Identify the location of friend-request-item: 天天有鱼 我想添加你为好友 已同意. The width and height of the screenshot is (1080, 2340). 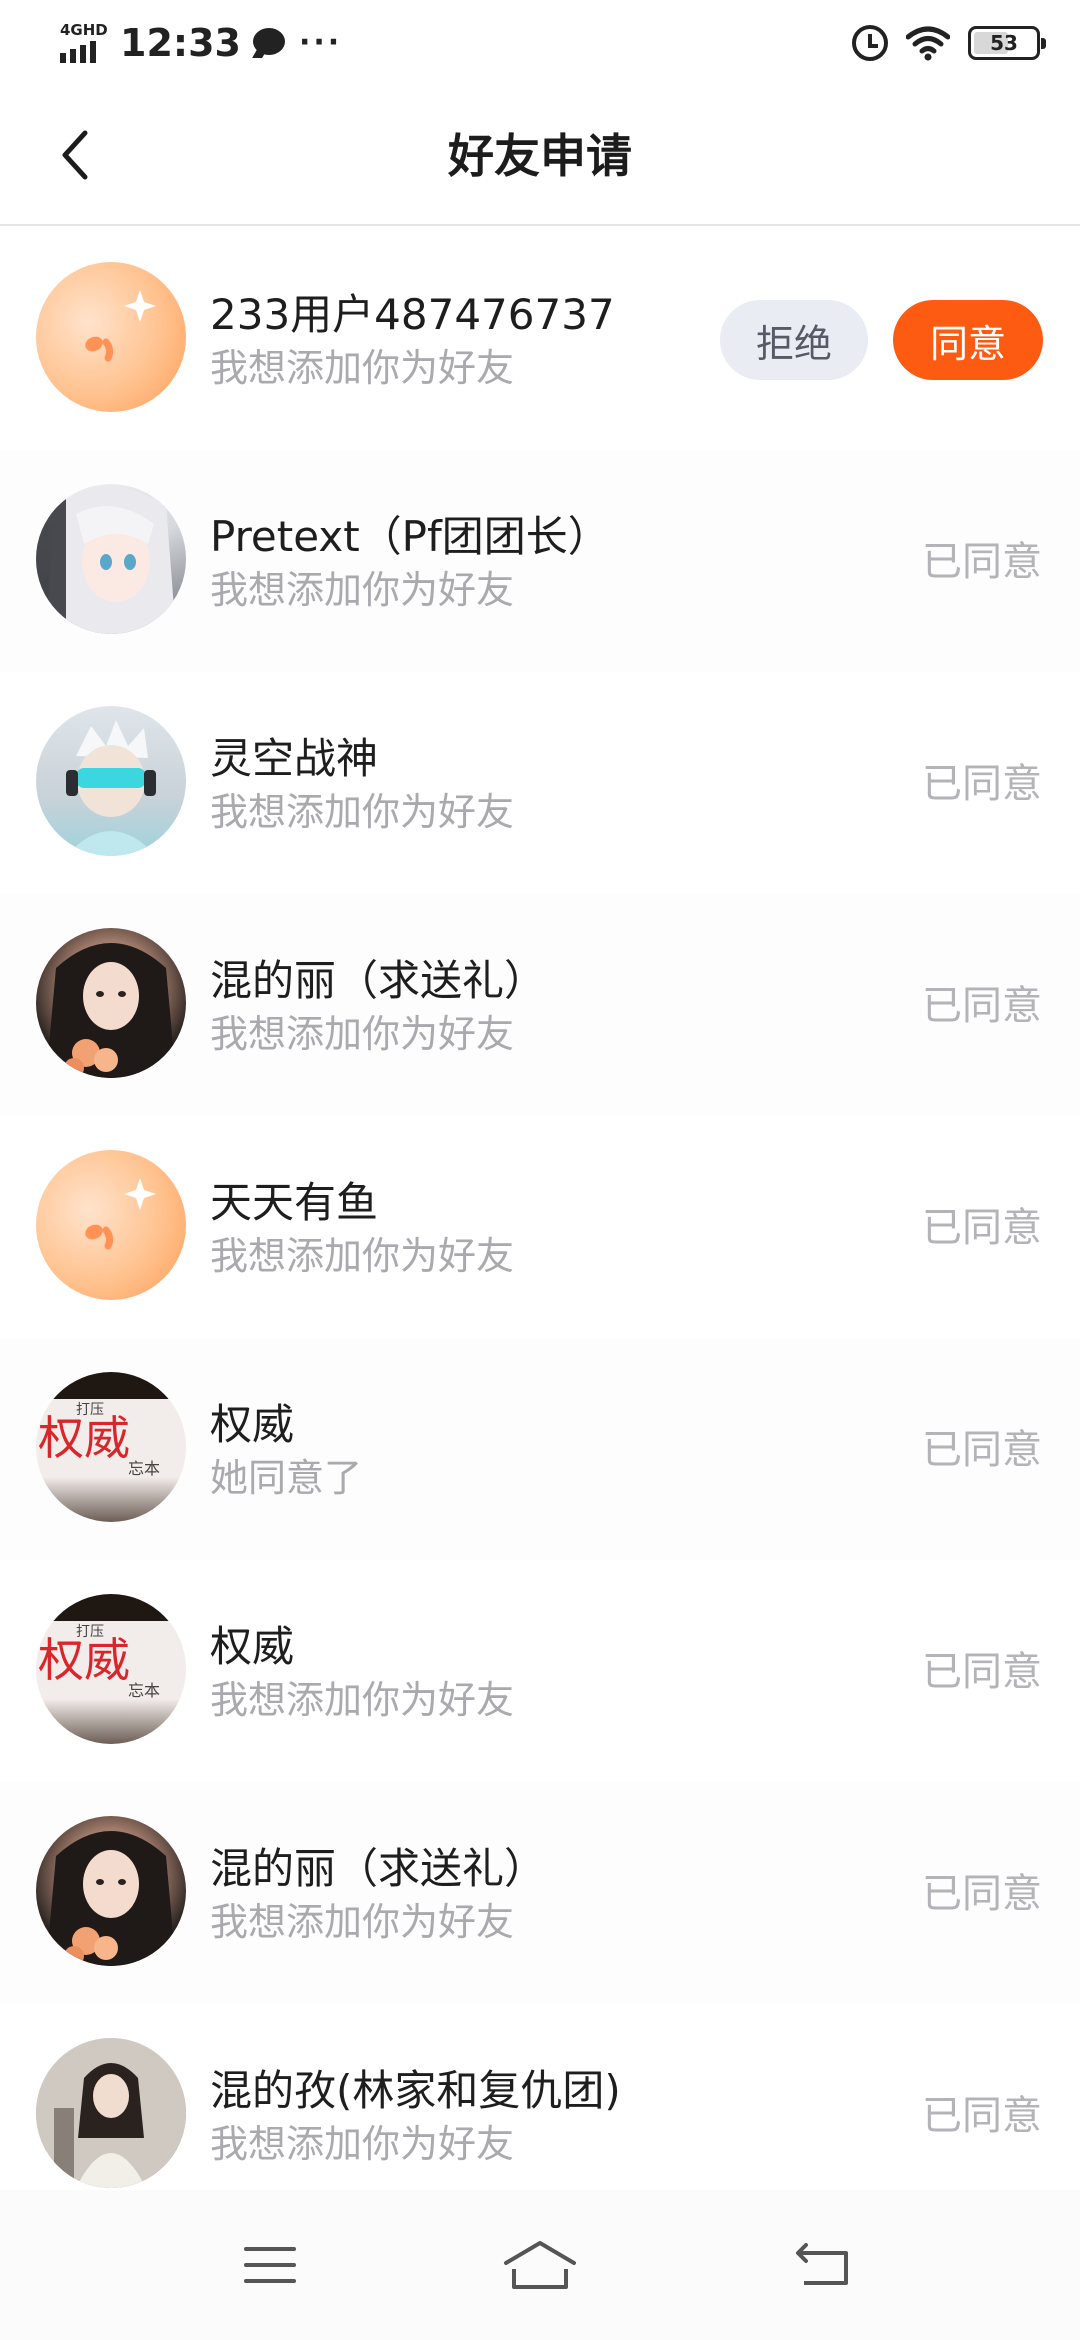
(540, 1227).